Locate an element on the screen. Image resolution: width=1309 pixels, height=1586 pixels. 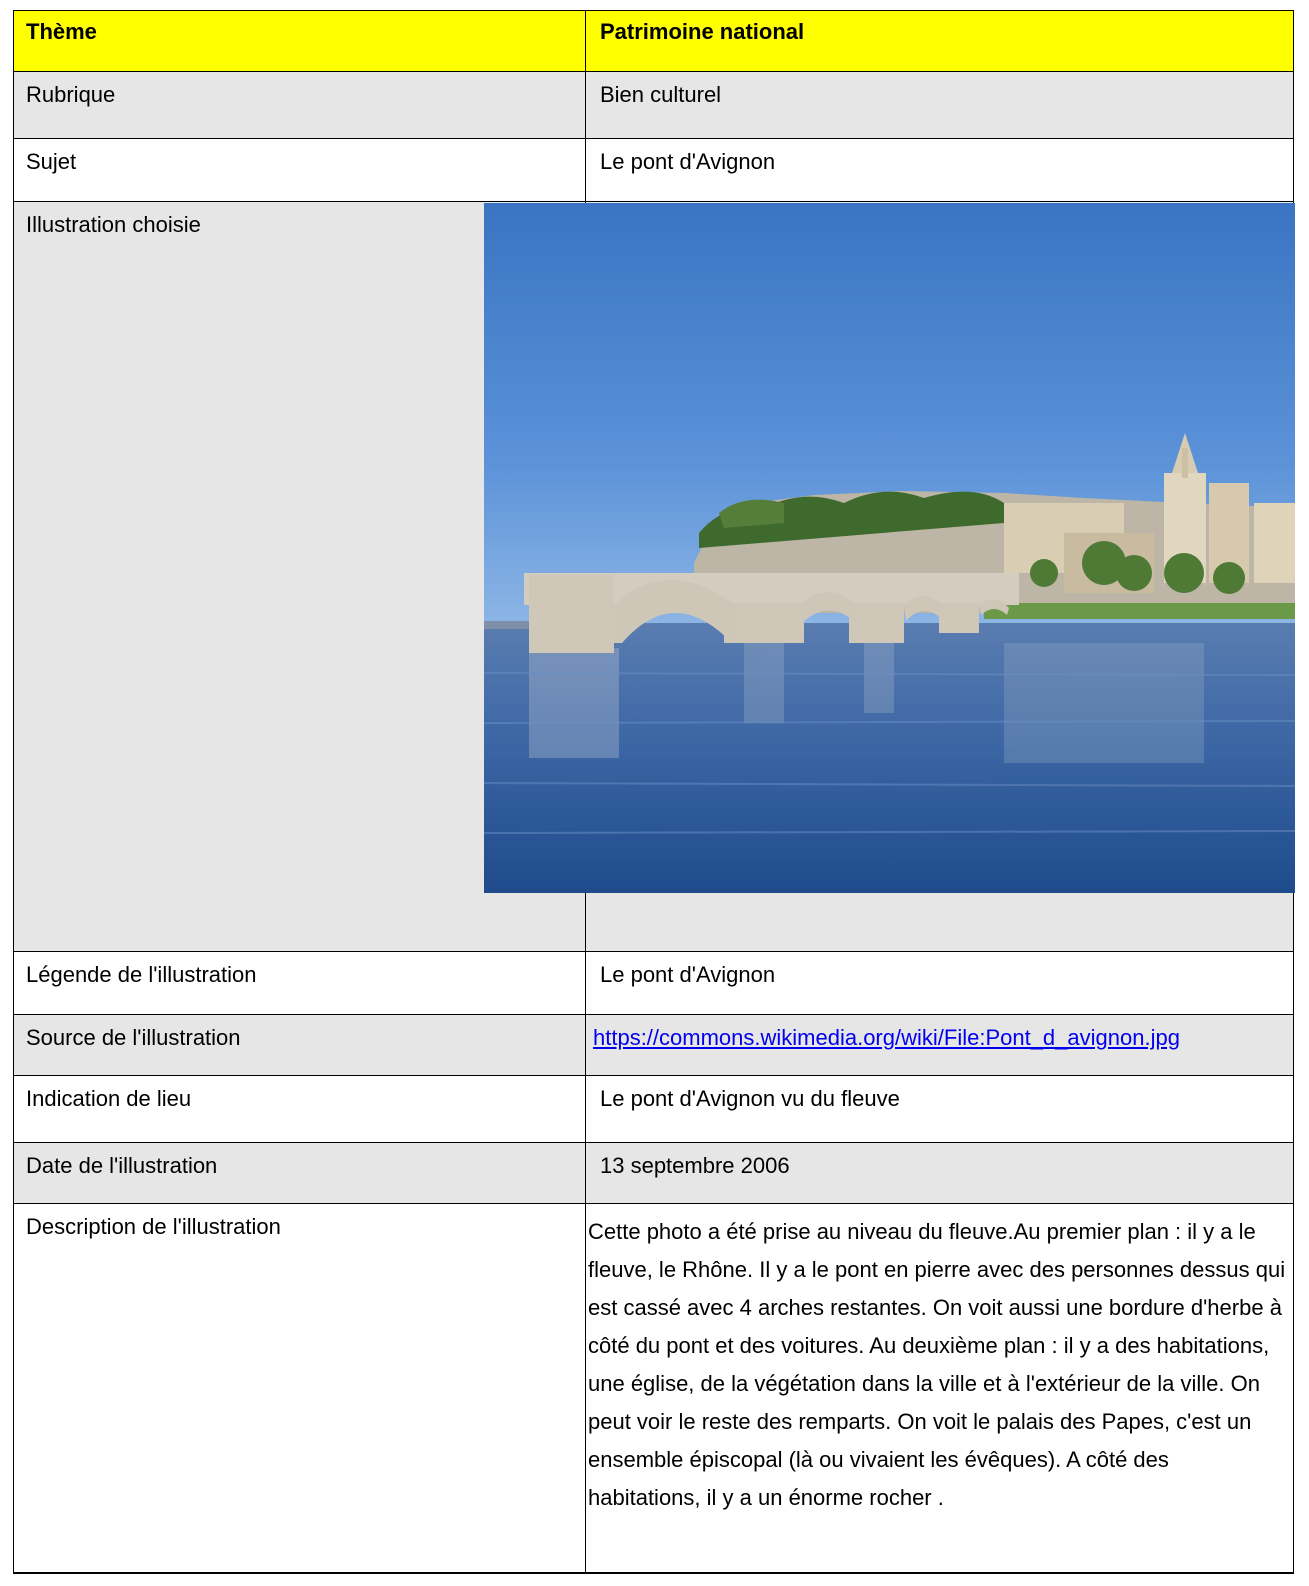
sujet-value: Le pont d'Avignon is located at coordinates (939, 170).